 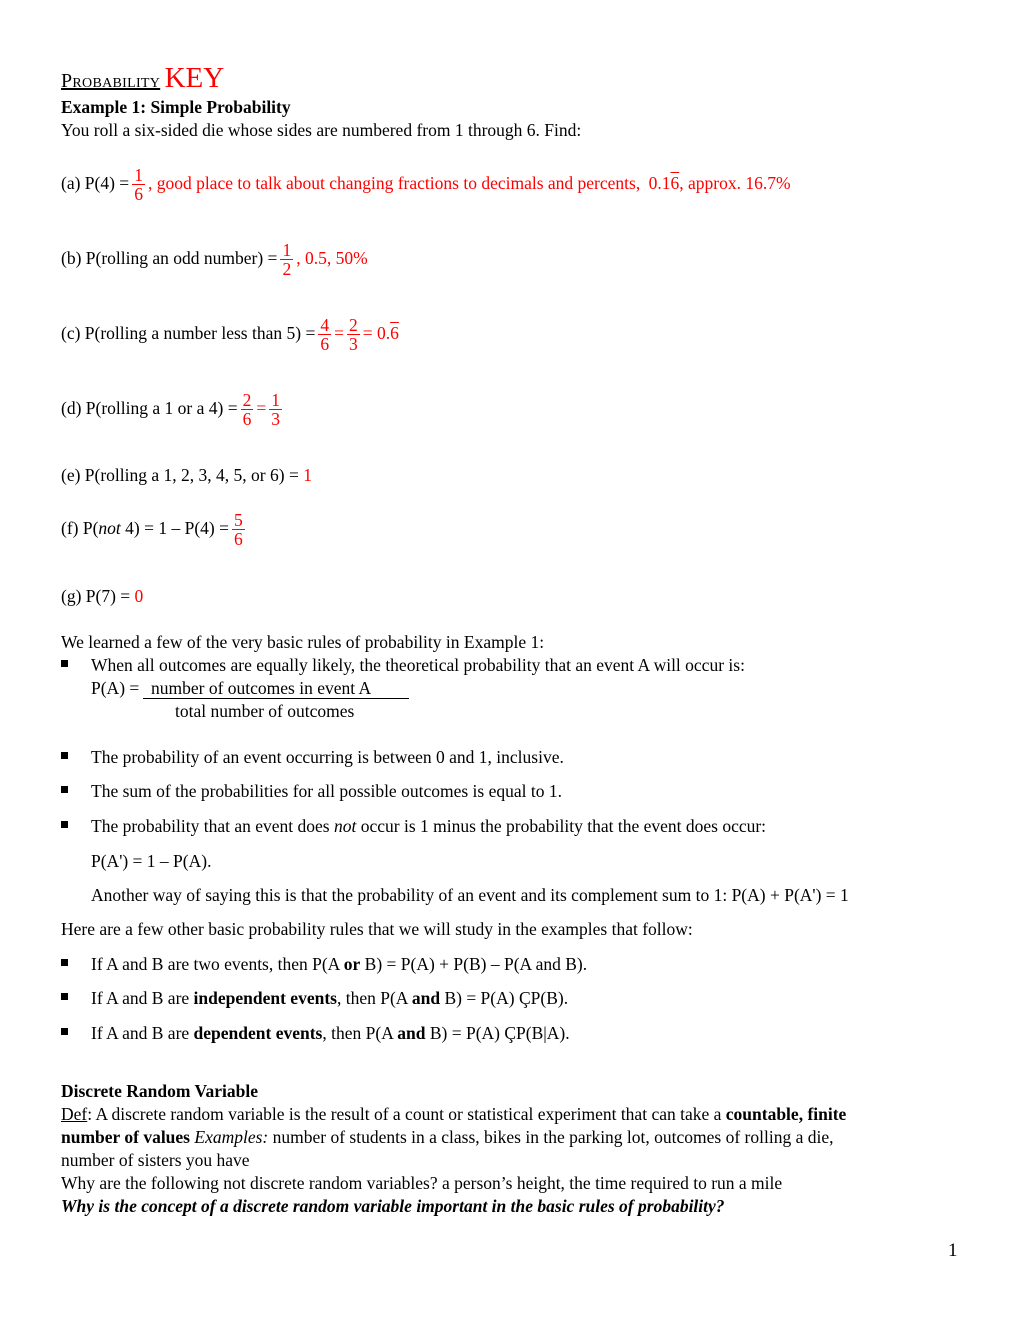 What do you see at coordinates (786, 1114) in the screenshot?
I see `definition-bold: countable, finite` at bounding box center [786, 1114].